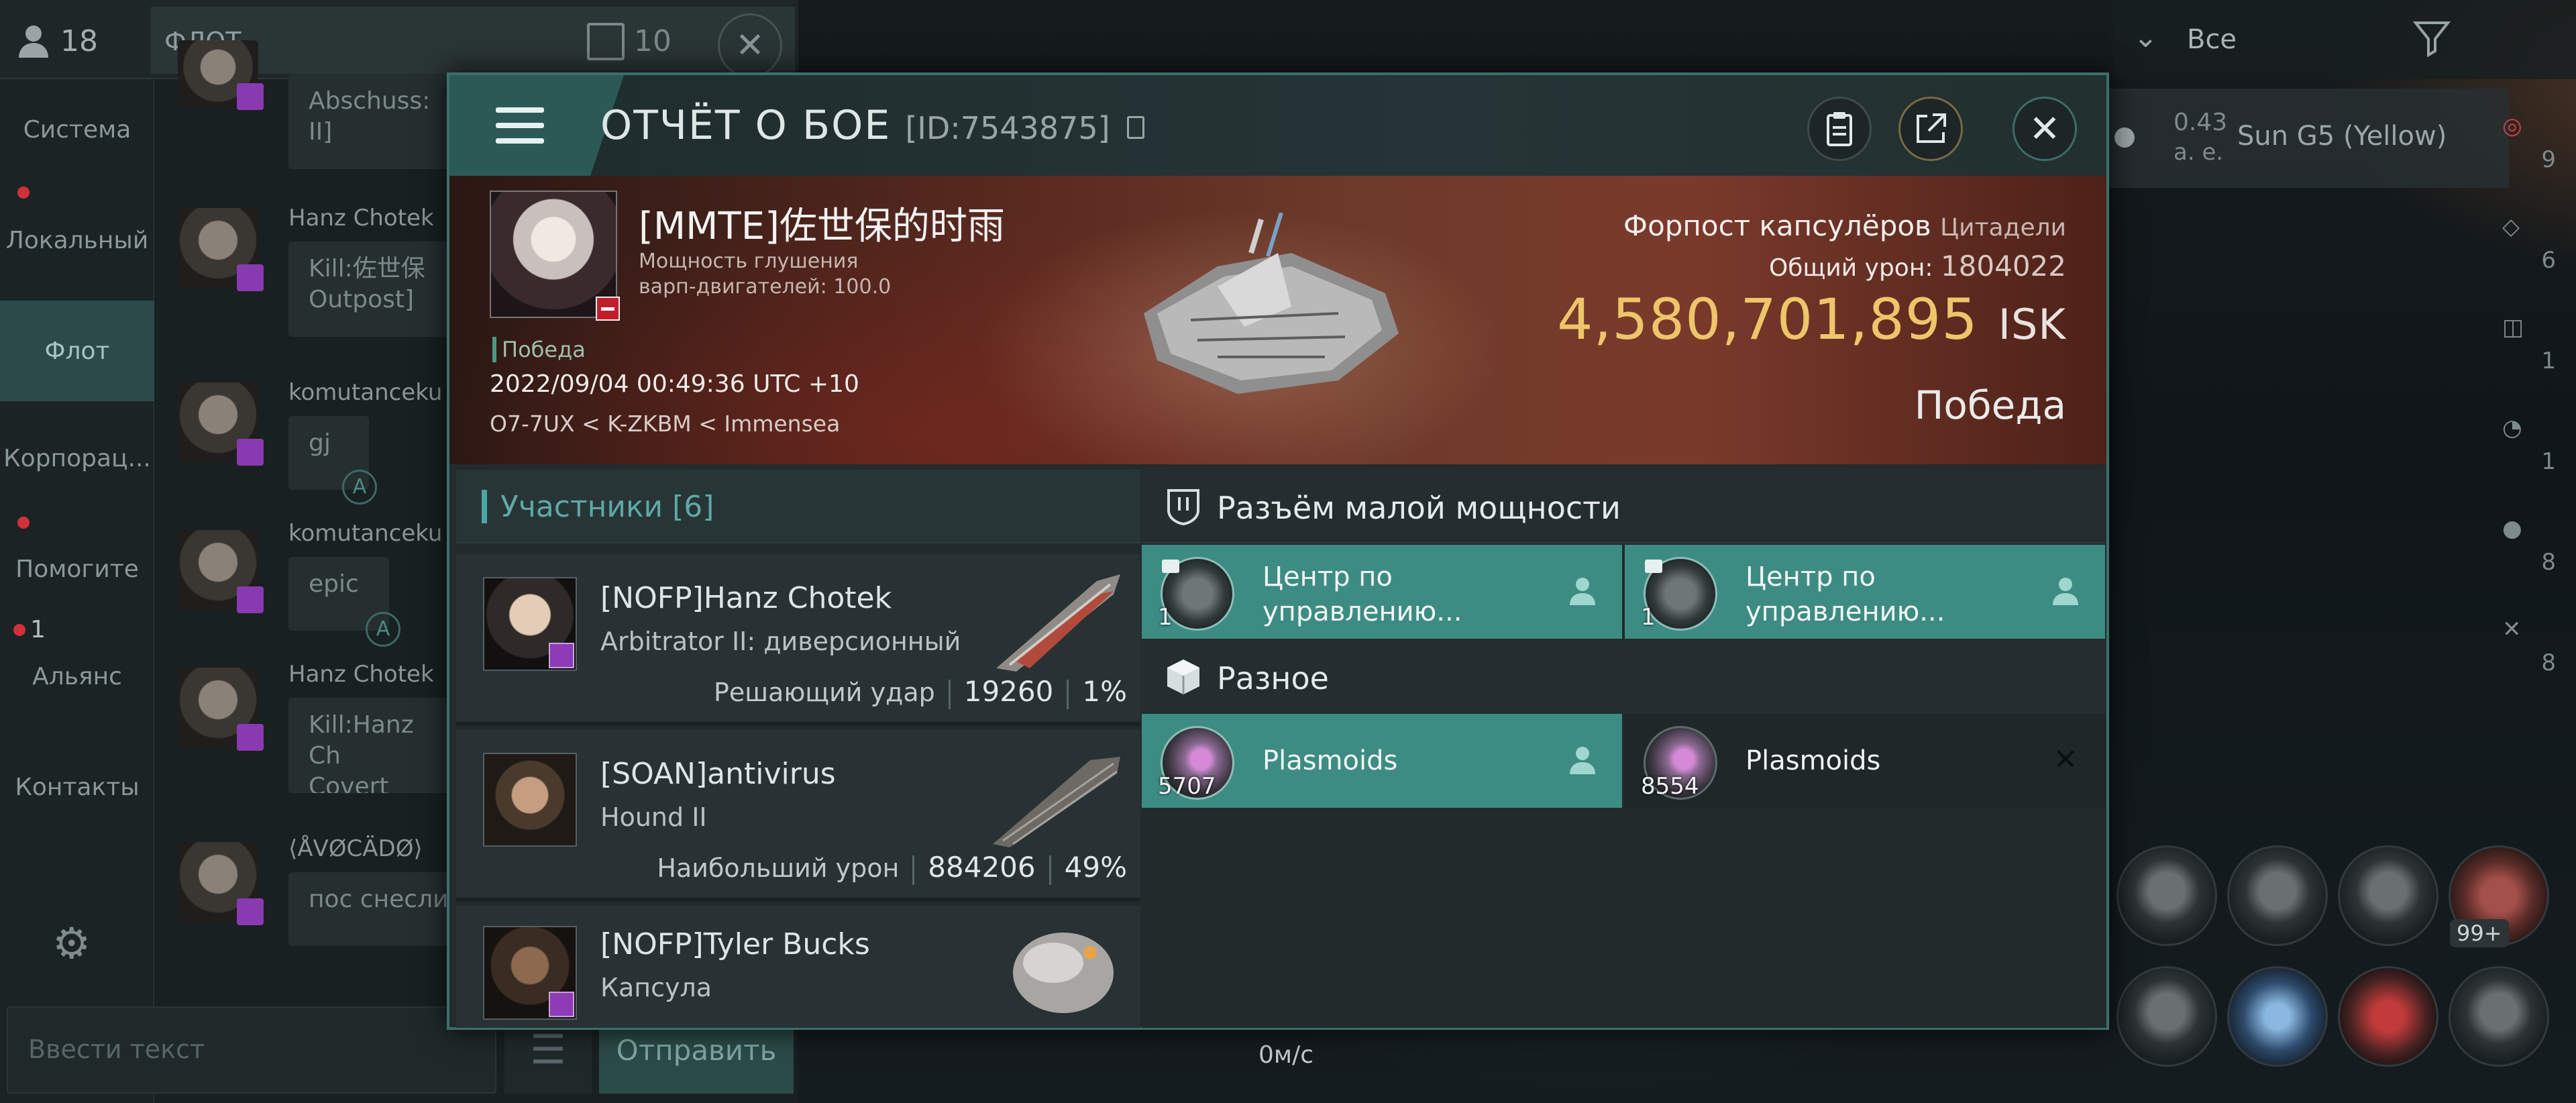 The image size is (2576, 1103). I want to click on filter-icon, so click(2432, 38).